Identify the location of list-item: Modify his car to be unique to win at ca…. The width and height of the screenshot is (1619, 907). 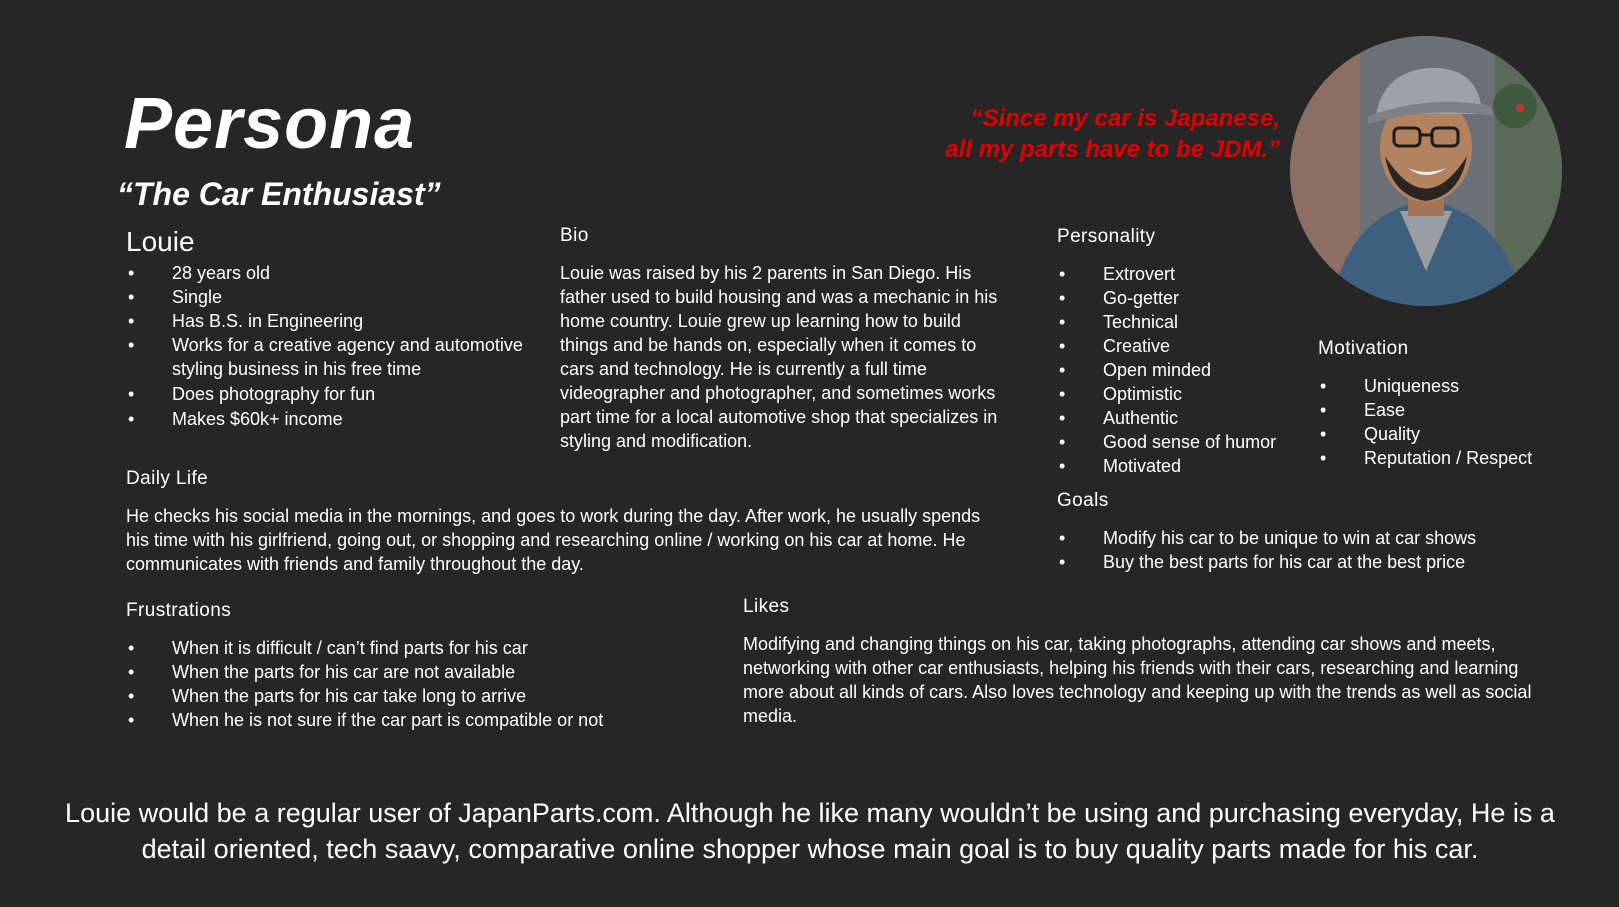
(1297, 538).